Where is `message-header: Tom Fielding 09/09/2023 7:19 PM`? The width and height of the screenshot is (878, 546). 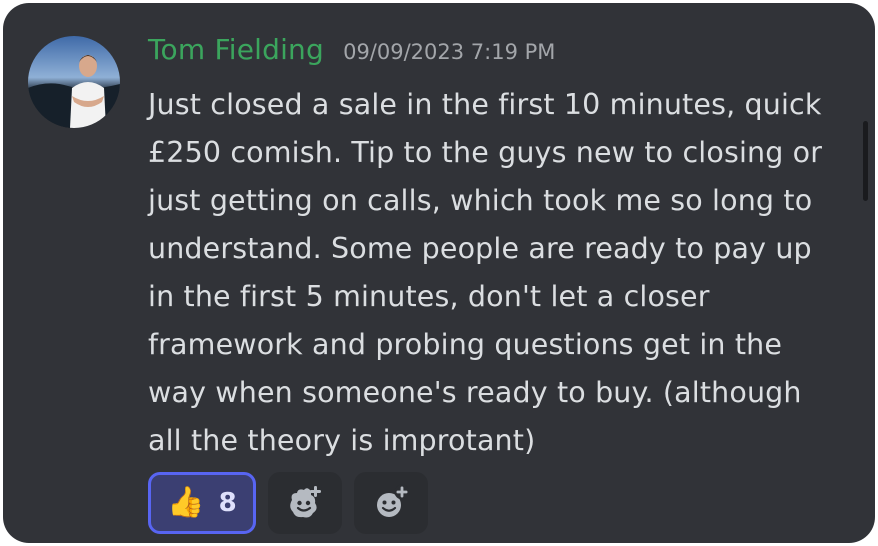 message-header: Tom Fielding 09/09/2023 7:19 PM is located at coordinates (351, 53).